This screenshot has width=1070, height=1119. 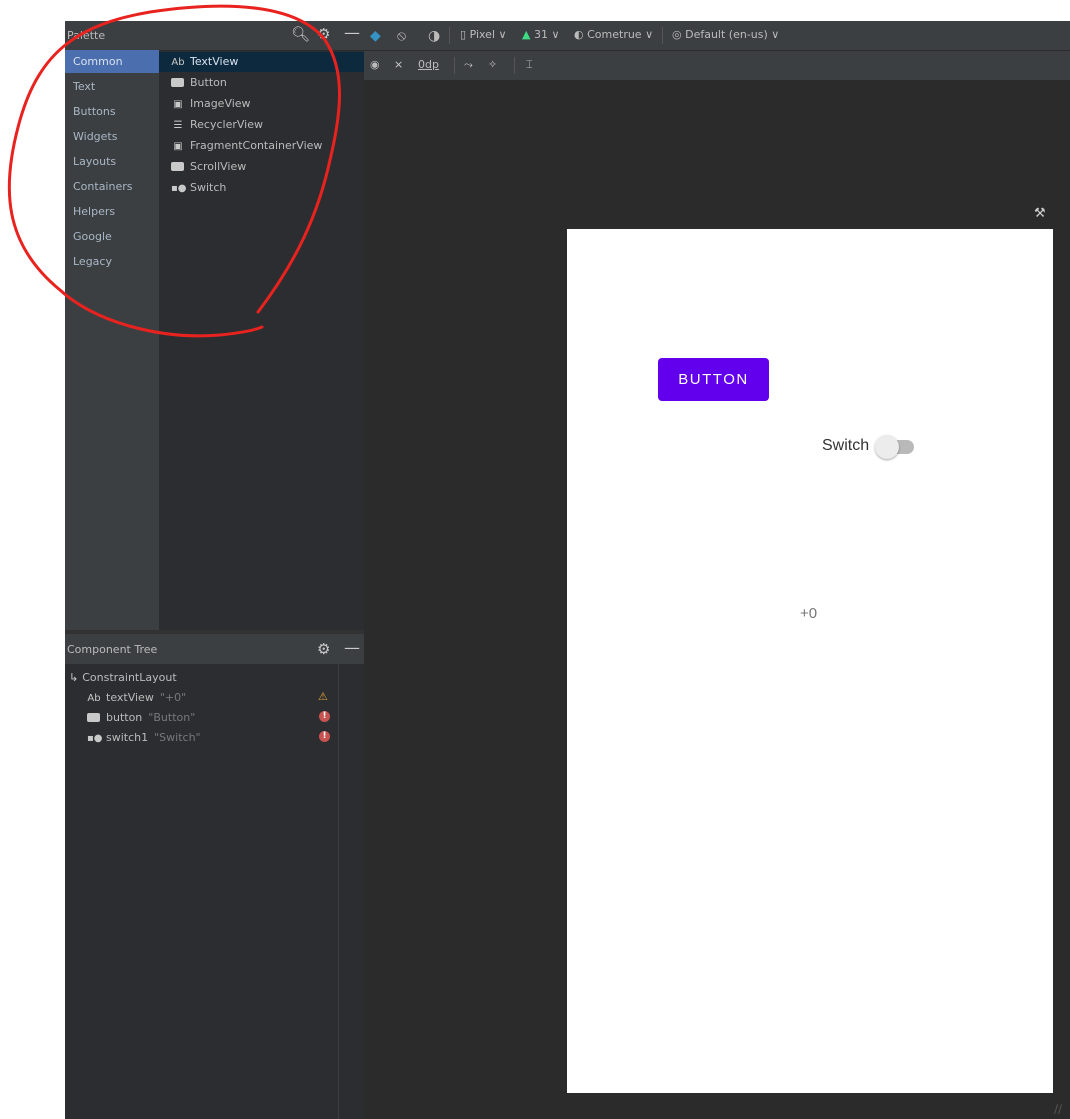 I want to click on warning-icon: ⚠, so click(x=323, y=696).